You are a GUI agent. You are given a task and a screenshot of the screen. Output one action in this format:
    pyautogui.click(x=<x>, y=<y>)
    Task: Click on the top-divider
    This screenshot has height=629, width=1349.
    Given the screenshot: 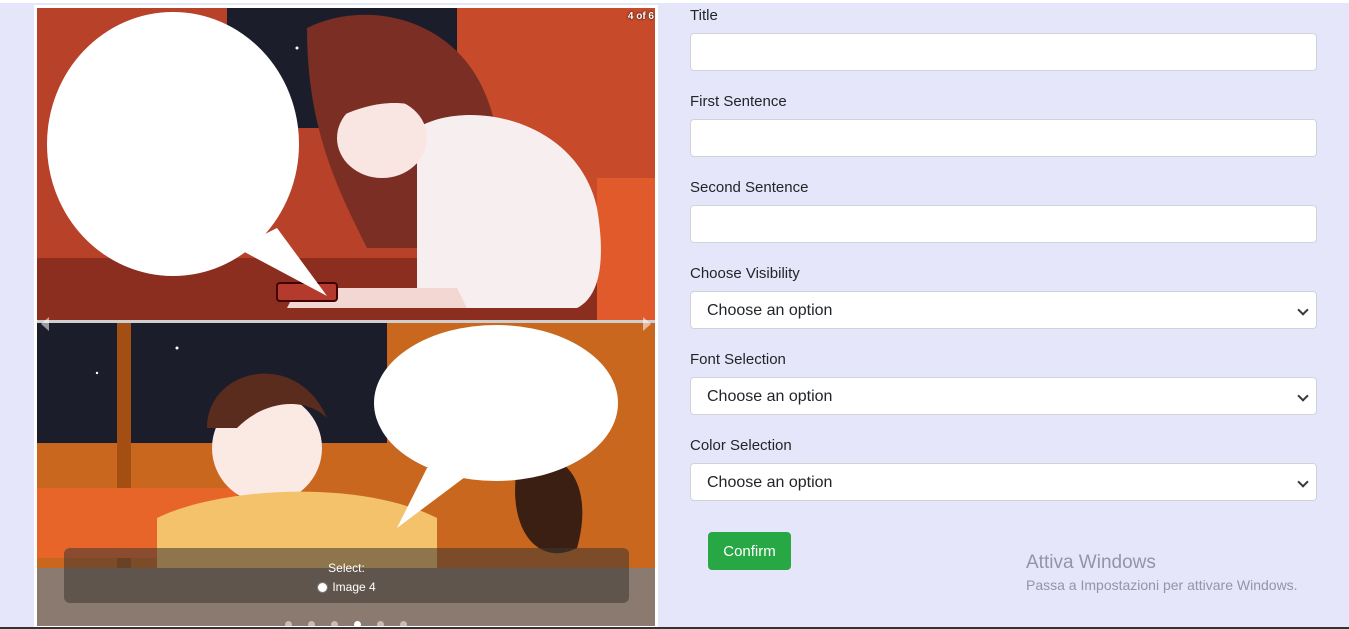 What is the action you would take?
    pyautogui.click(x=674, y=1)
    